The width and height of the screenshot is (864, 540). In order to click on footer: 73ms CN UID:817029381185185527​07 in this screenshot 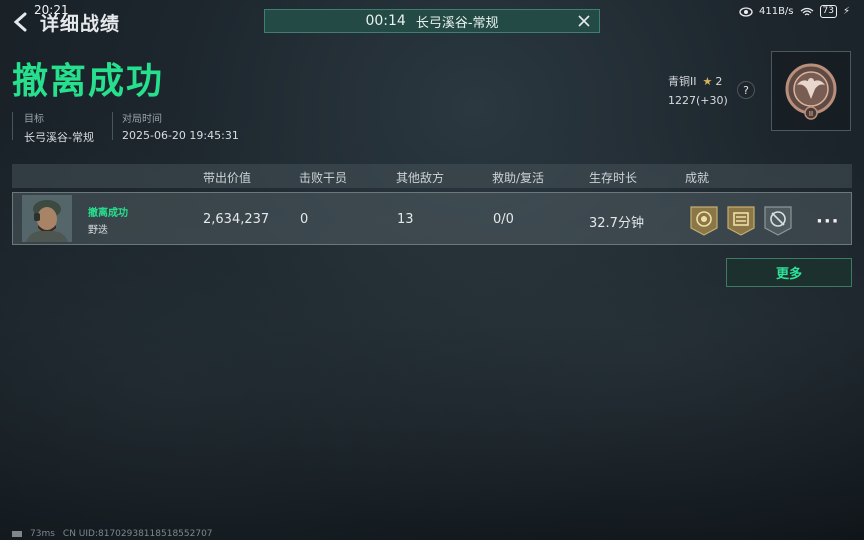, I will do `click(112, 534)`.